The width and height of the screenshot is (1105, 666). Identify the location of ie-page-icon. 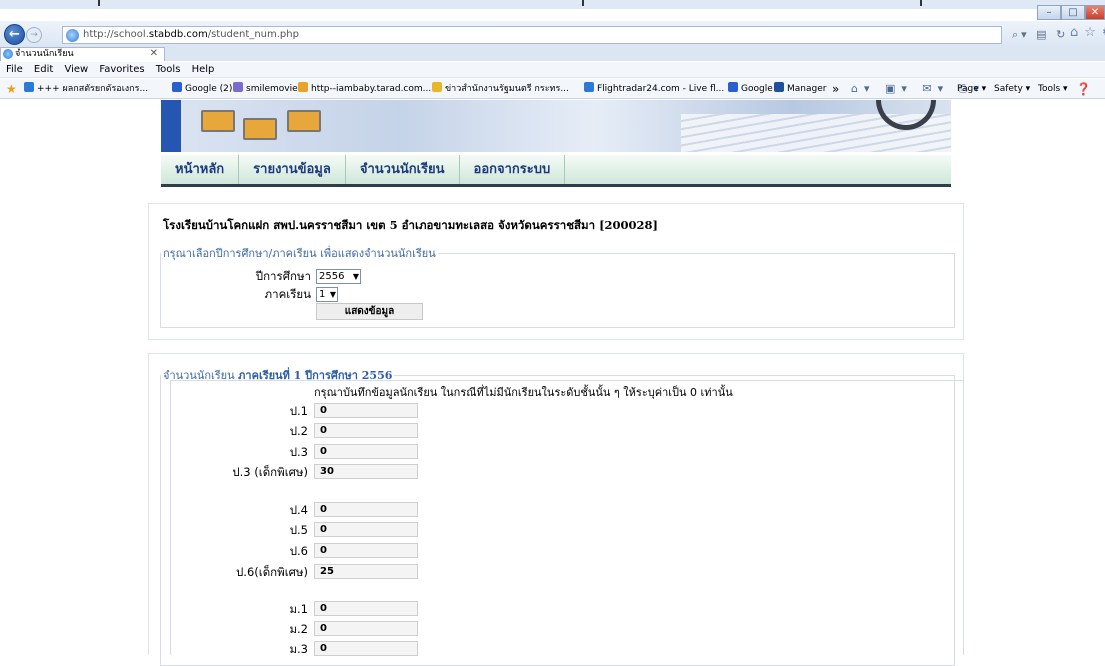
(72, 35).